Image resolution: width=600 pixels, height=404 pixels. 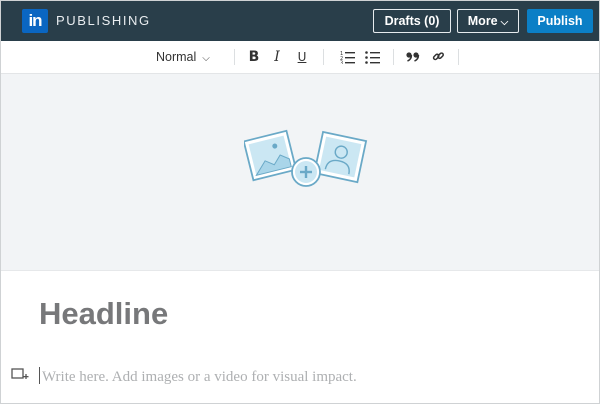 I want to click on publish-label: Publish, so click(x=560, y=21).